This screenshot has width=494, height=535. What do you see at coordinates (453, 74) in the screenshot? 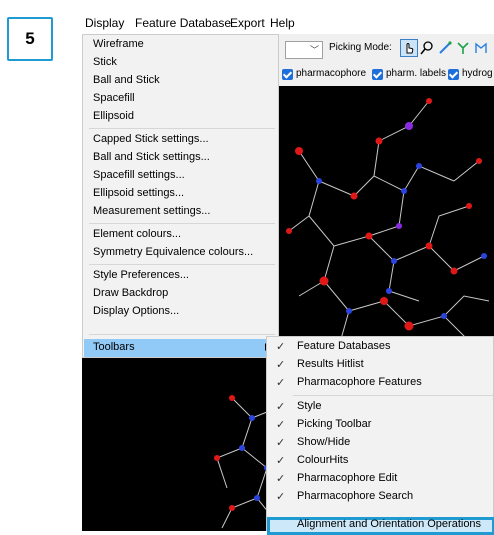
I see `hydrogens-checkbox` at bounding box center [453, 74].